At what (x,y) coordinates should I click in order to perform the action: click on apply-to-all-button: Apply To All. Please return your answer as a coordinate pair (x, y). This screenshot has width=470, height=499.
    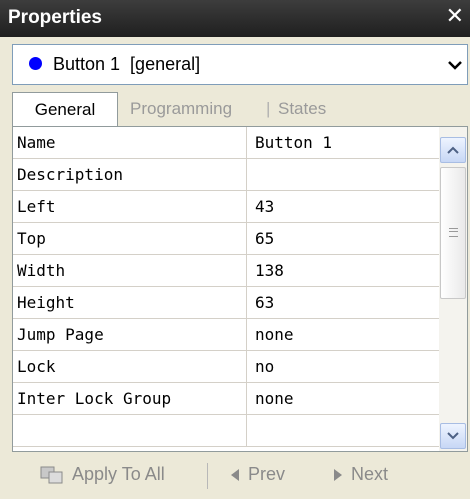
    Looking at the image, I should click on (102, 474).